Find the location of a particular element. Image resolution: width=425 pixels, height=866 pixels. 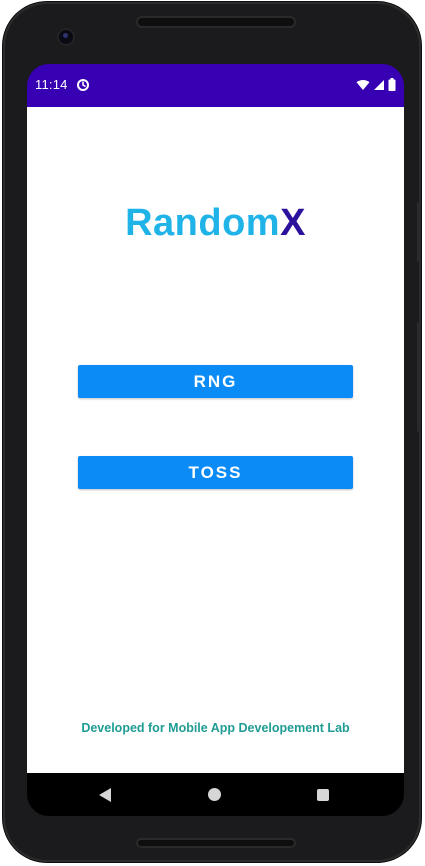

status-icons is located at coordinates (376, 84).